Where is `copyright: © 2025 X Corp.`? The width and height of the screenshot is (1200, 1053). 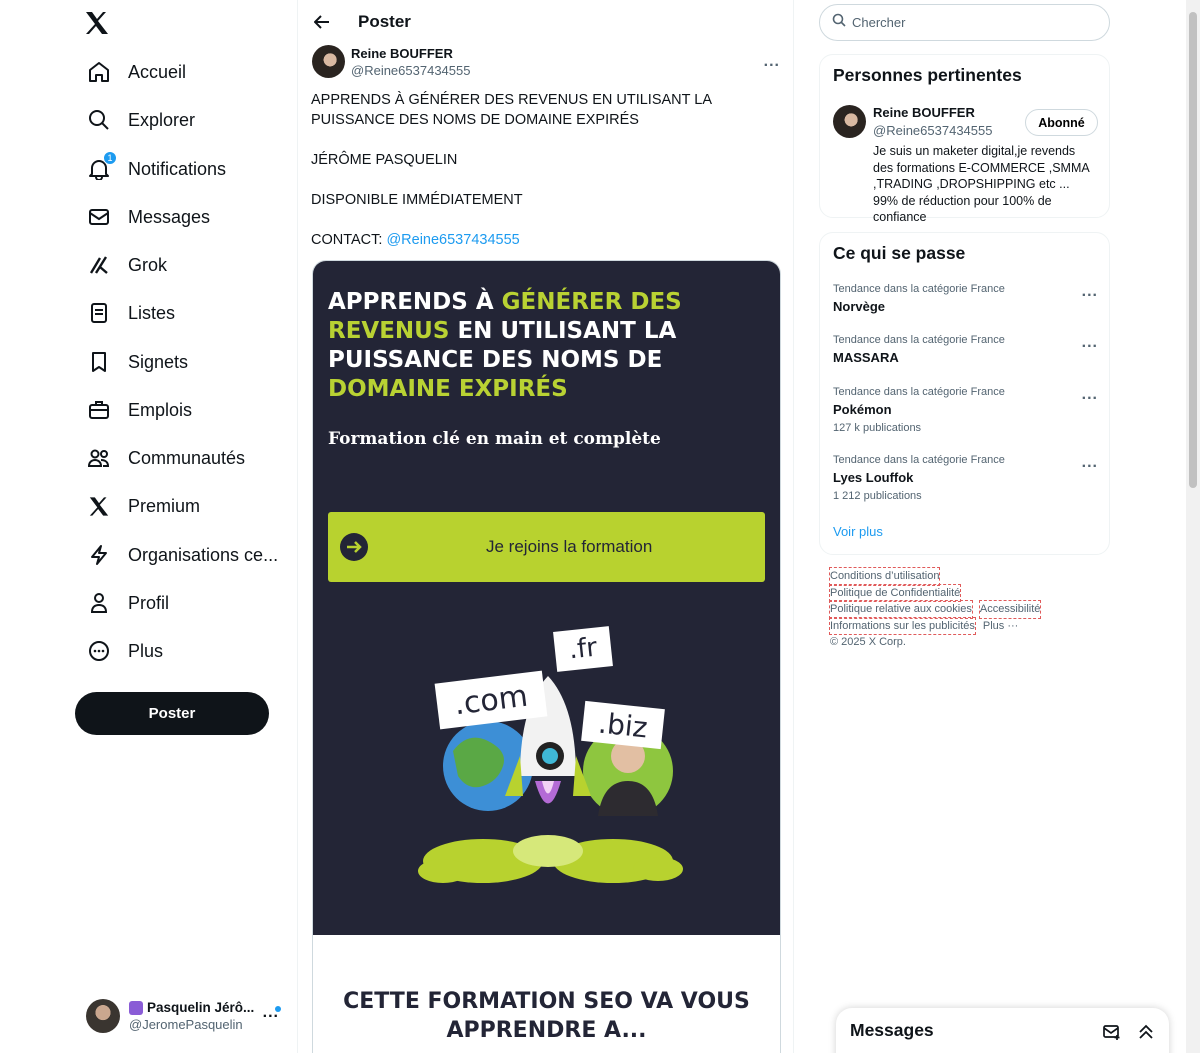 copyright: © 2025 X Corp. is located at coordinates (868, 642).